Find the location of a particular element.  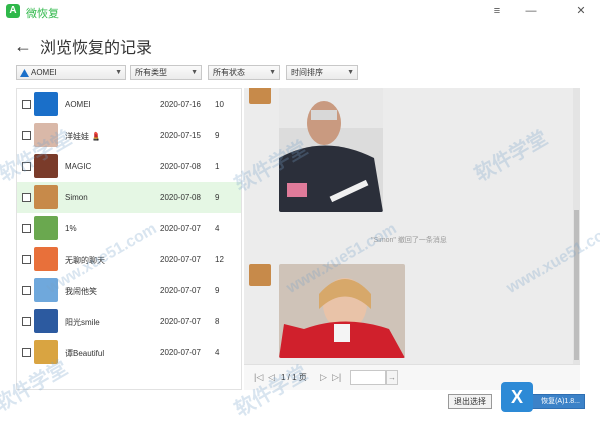

app-name: 微恢复 is located at coordinates (42, 14).